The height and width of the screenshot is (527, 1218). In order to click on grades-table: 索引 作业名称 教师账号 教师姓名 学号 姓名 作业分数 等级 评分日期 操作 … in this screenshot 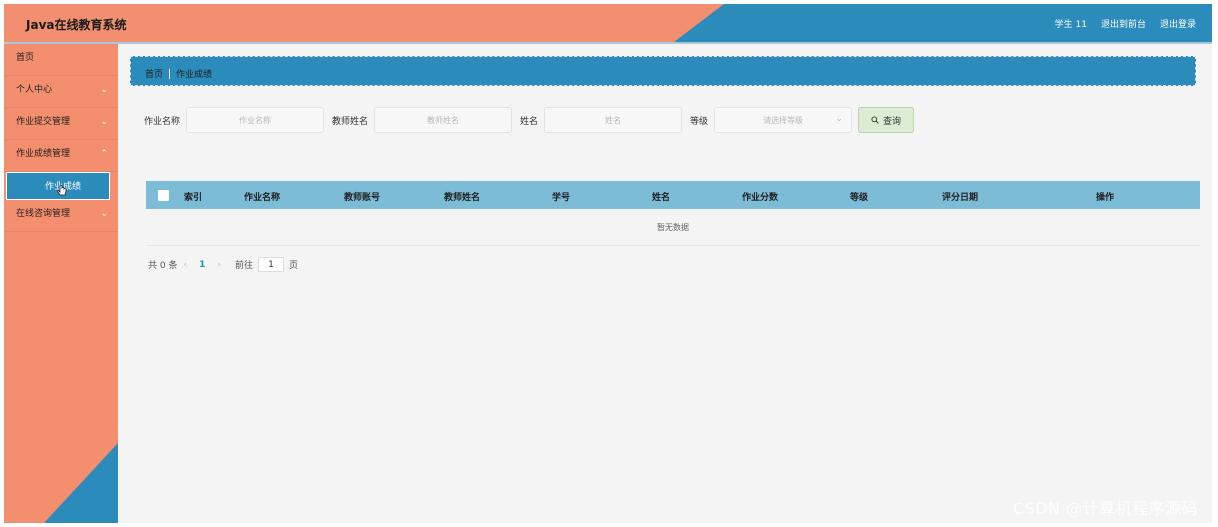, I will do `click(673, 213)`.